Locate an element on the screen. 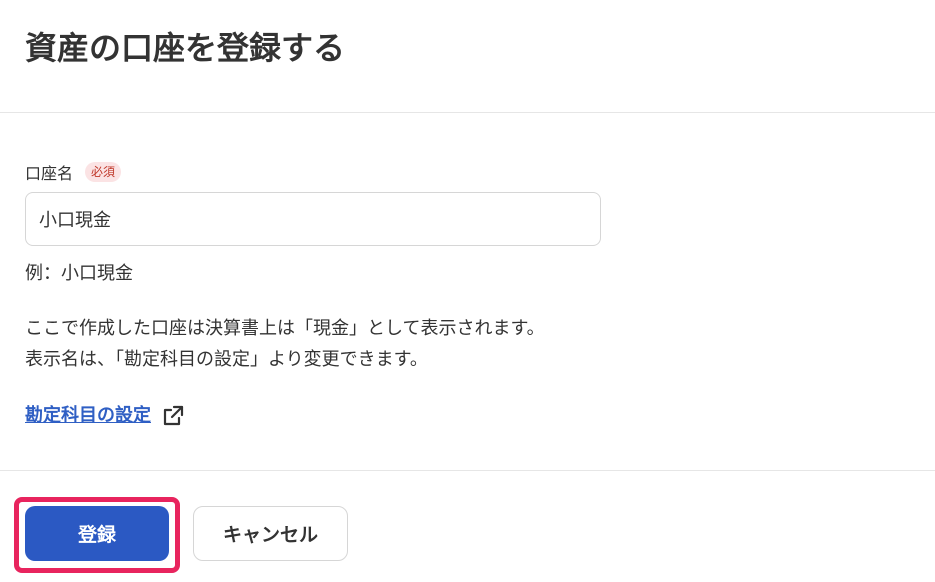  cancel-button: キャンセル is located at coordinates (270, 533).